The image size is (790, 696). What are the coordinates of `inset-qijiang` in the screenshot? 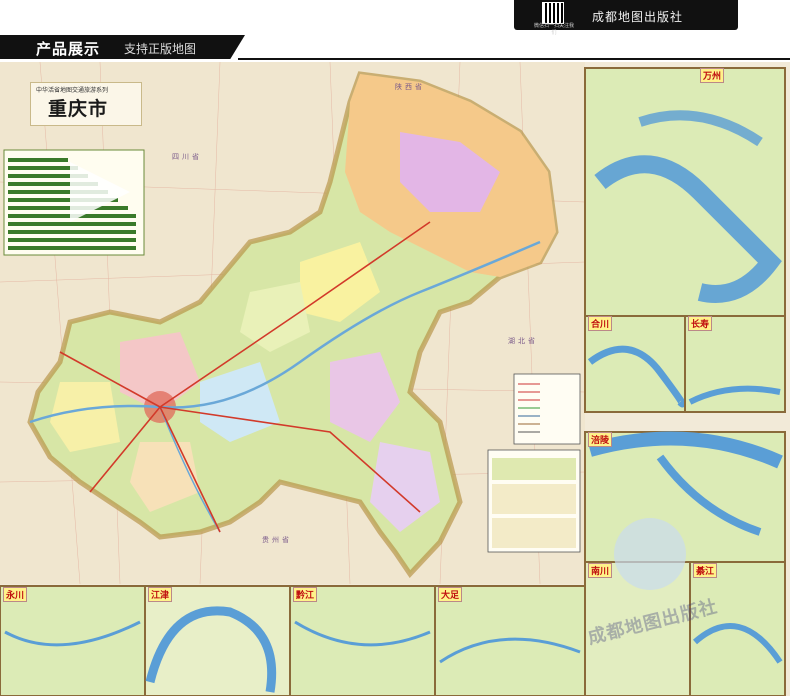 It's located at (737, 628).